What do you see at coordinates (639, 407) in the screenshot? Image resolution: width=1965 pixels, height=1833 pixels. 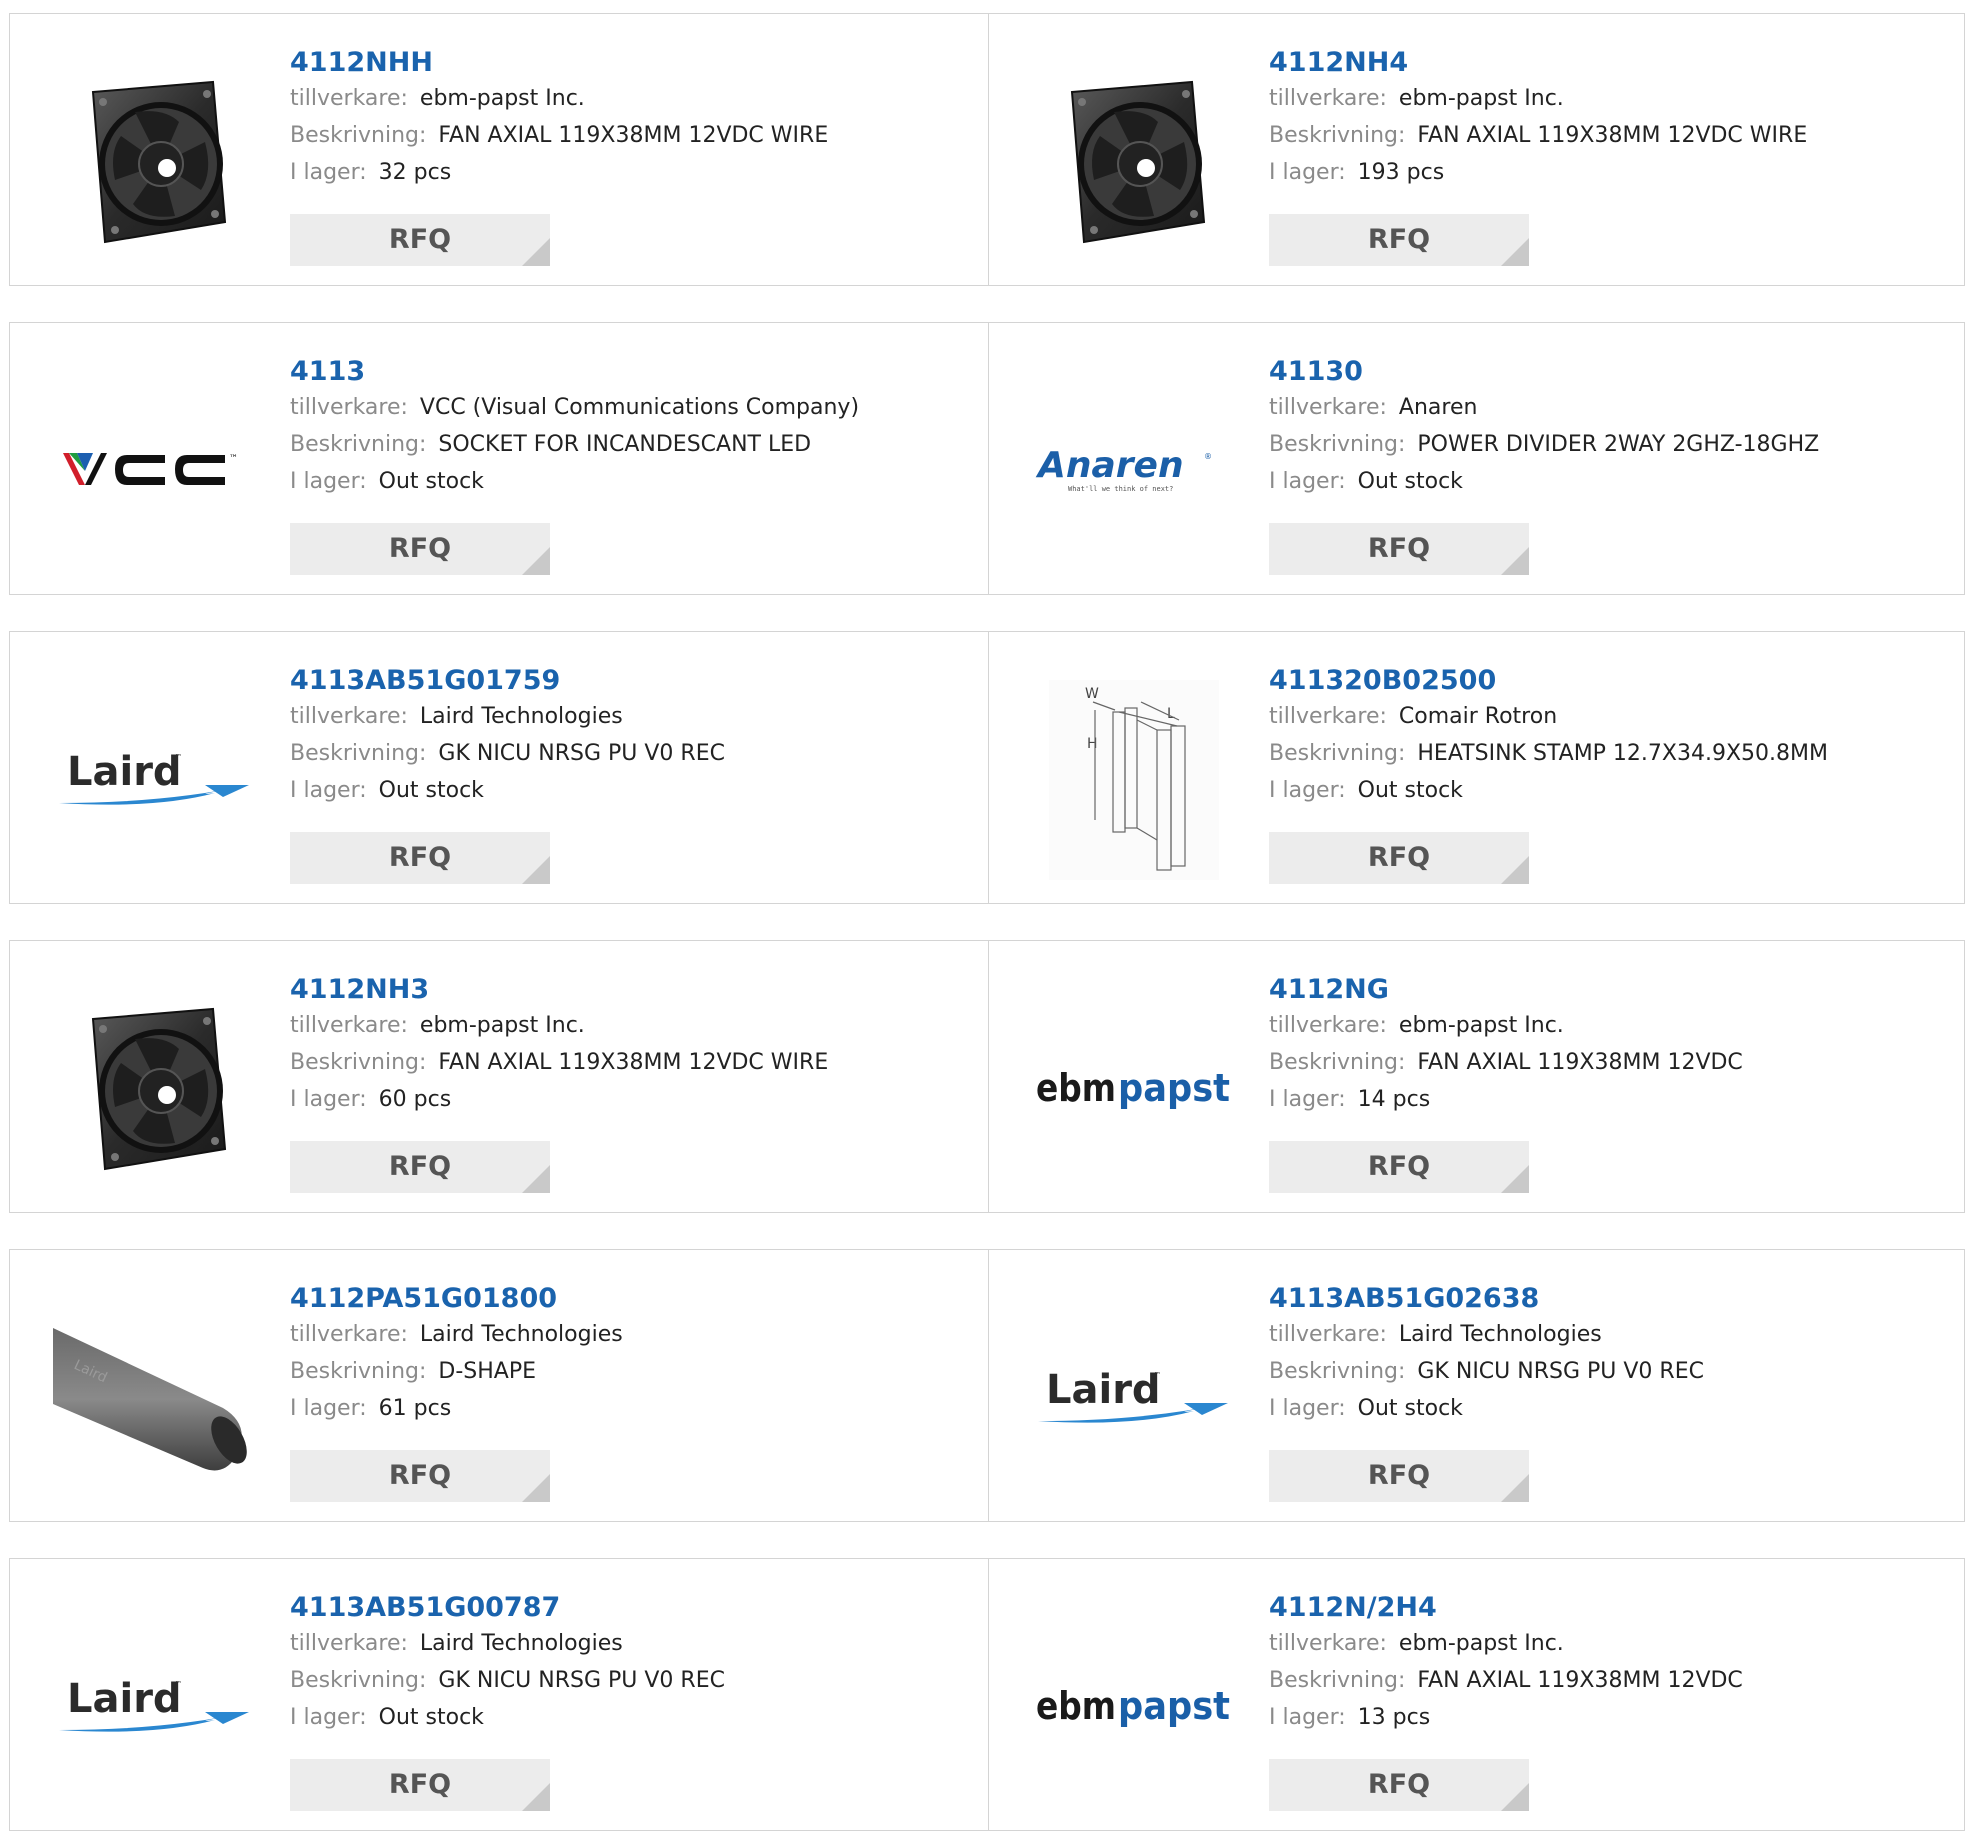 I see `manufacturer-value: VCC (Visual Communications Company)` at bounding box center [639, 407].